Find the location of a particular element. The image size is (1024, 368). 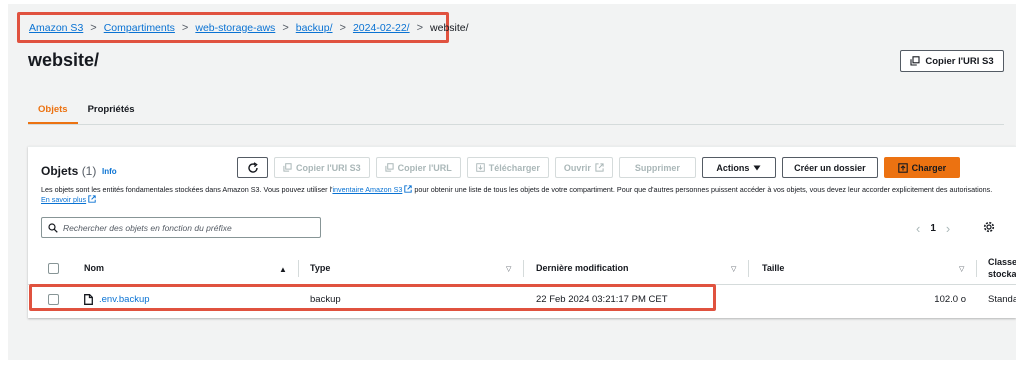

select-all-checkbox is located at coordinates (53, 268).